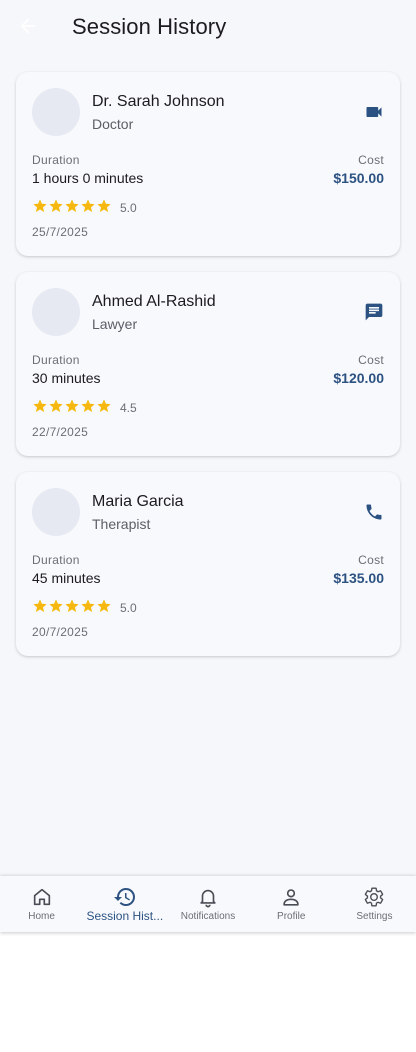  Describe the element at coordinates (128, 408) in the screenshot. I see `rating-value: 4.5` at that location.